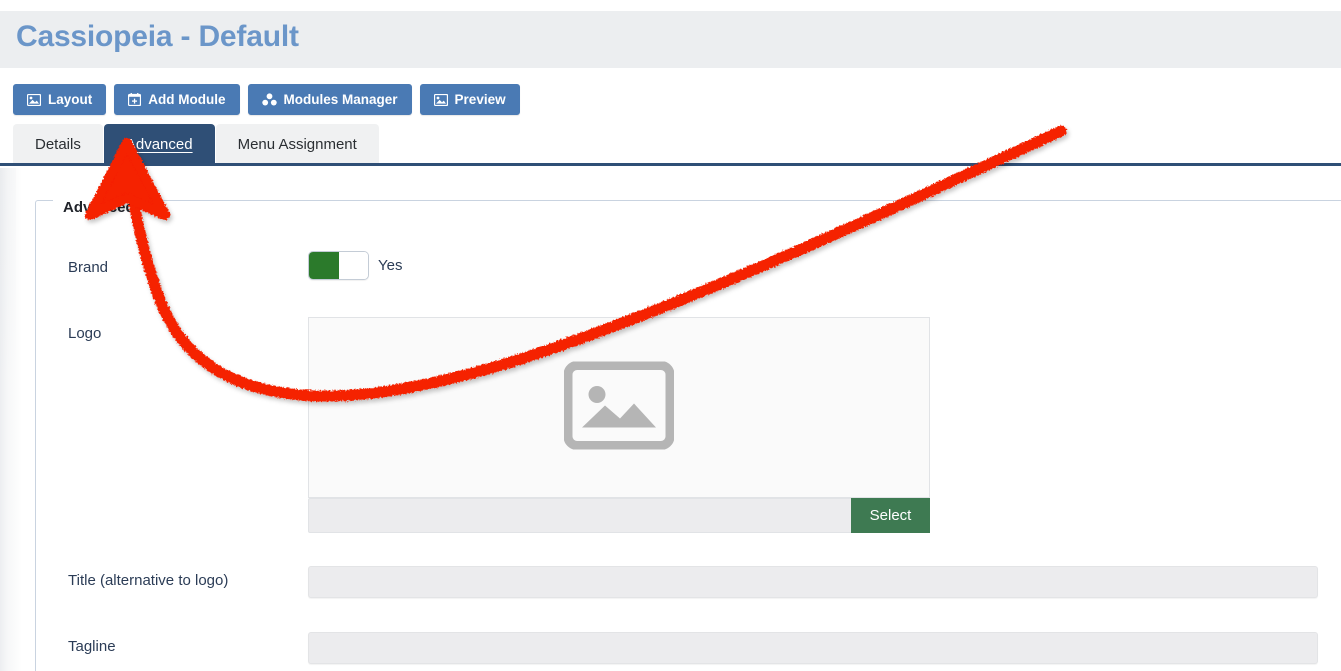 The width and height of the screenshot is (1341, 671). What do you see at coordinates (269, 99) in the screenshot?
I see `cubes-icon` at bounding box center [269, 99].